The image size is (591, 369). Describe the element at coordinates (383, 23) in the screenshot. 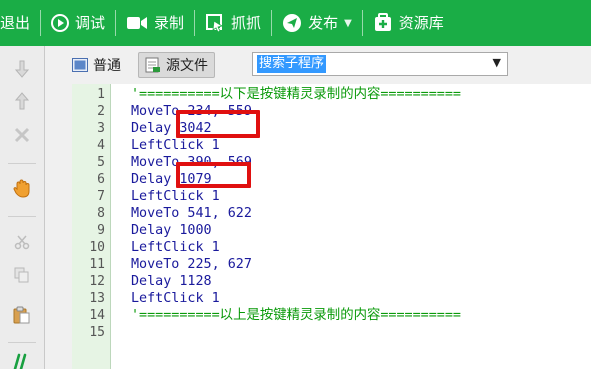

I see `plus-box-icon` at that location.